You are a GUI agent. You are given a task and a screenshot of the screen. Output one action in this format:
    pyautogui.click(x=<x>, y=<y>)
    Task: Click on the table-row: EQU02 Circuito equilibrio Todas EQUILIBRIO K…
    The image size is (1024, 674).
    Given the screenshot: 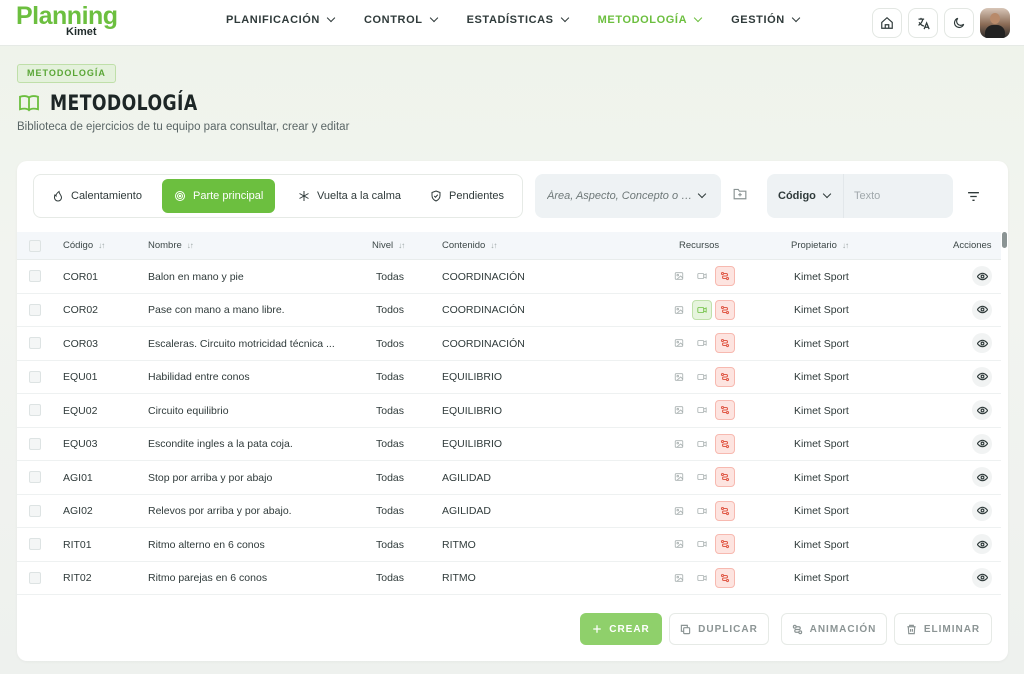 What is the action you would take?
    pyautogui.click(x=509, y=411)
    